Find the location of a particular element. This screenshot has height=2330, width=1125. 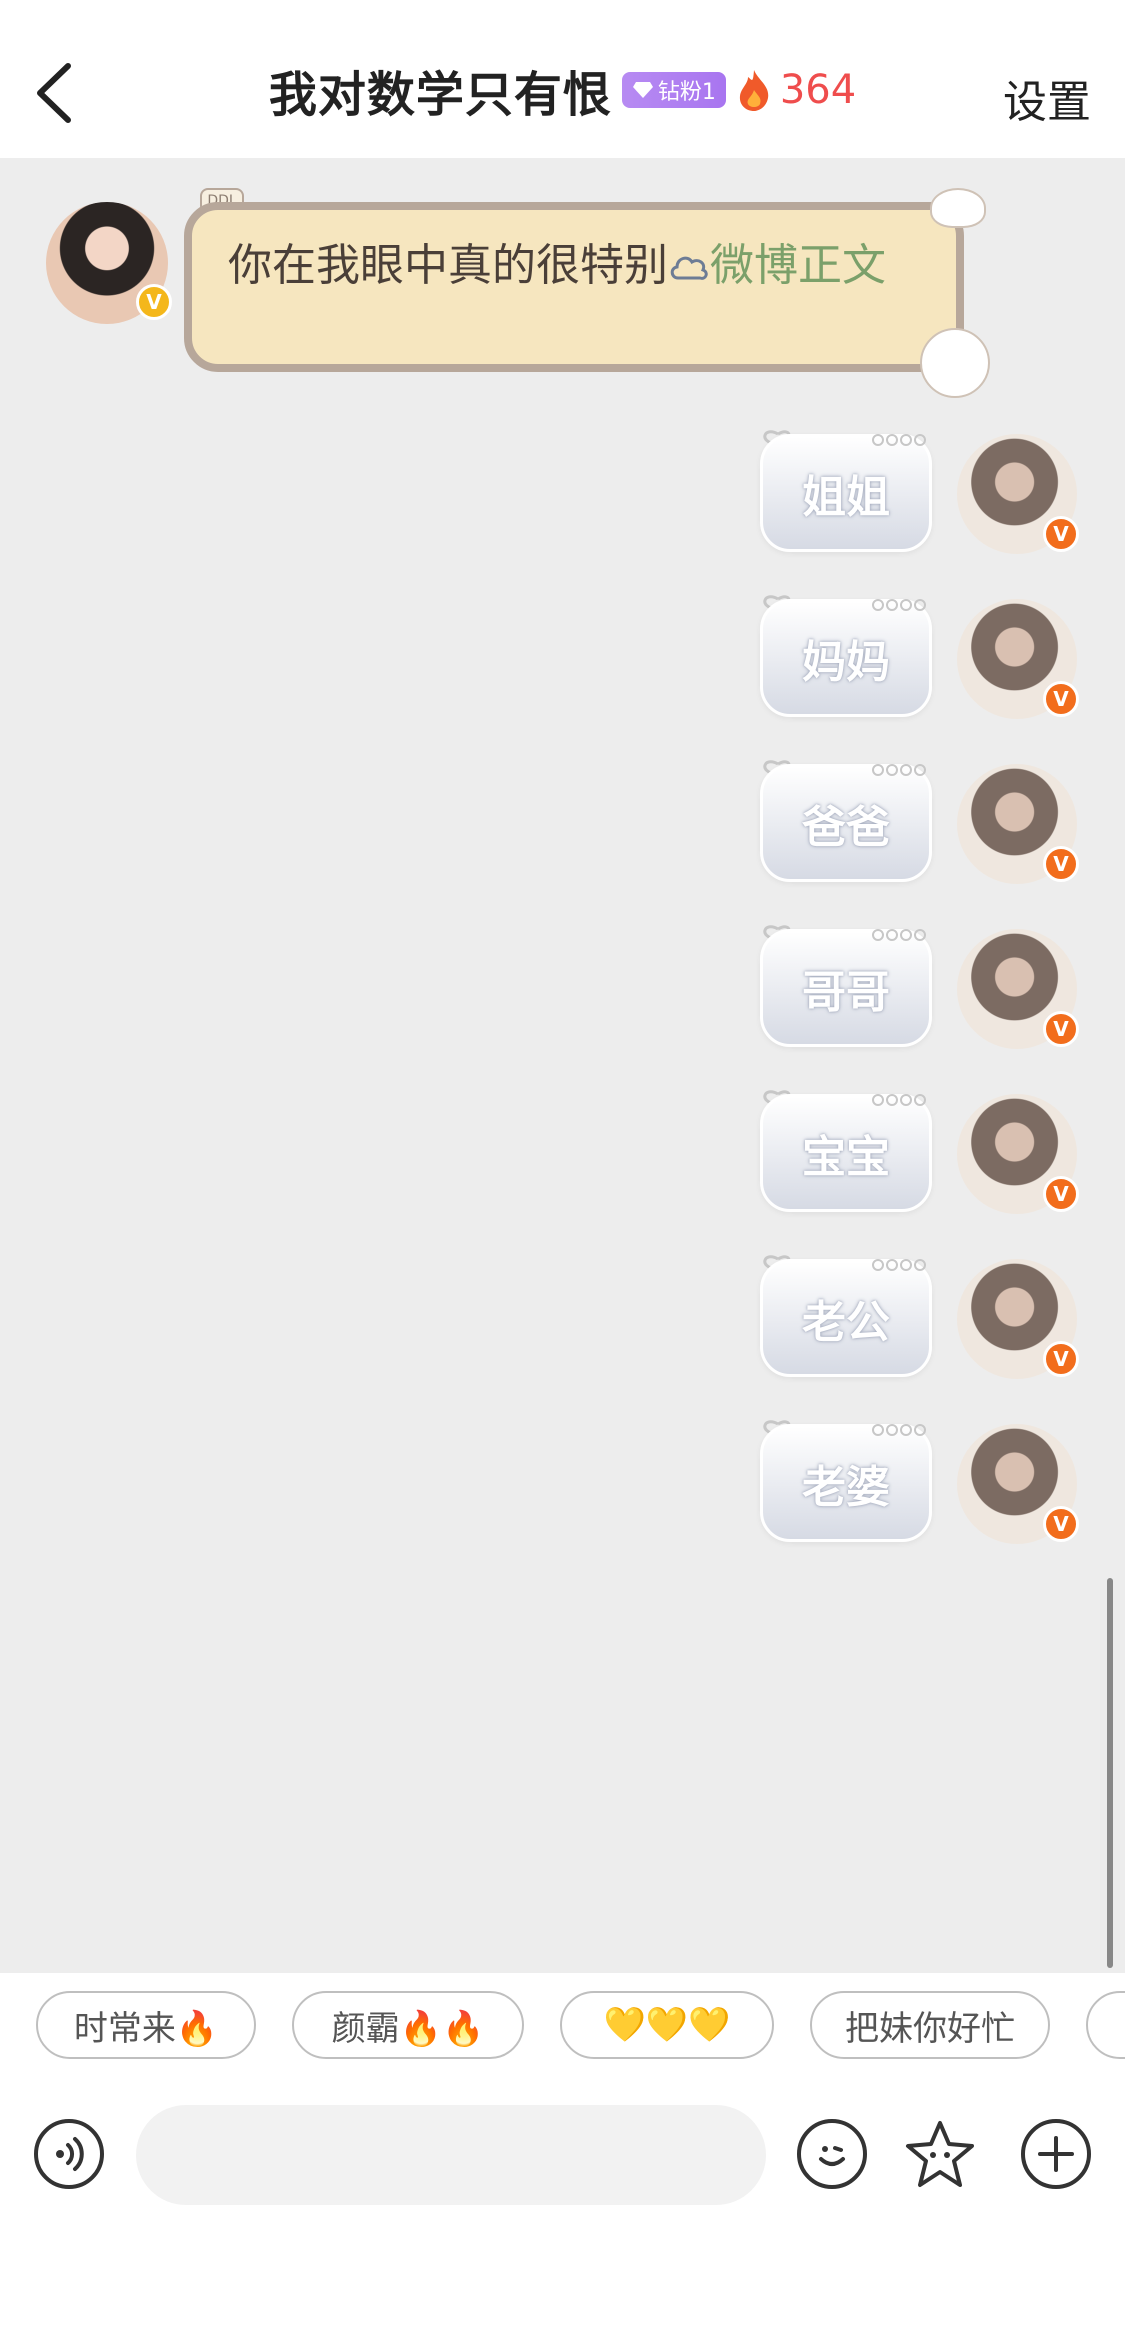

incoming-message-bubble: 你在我眼中真的很特别 微博正文 is located at coordinates (574, 287).